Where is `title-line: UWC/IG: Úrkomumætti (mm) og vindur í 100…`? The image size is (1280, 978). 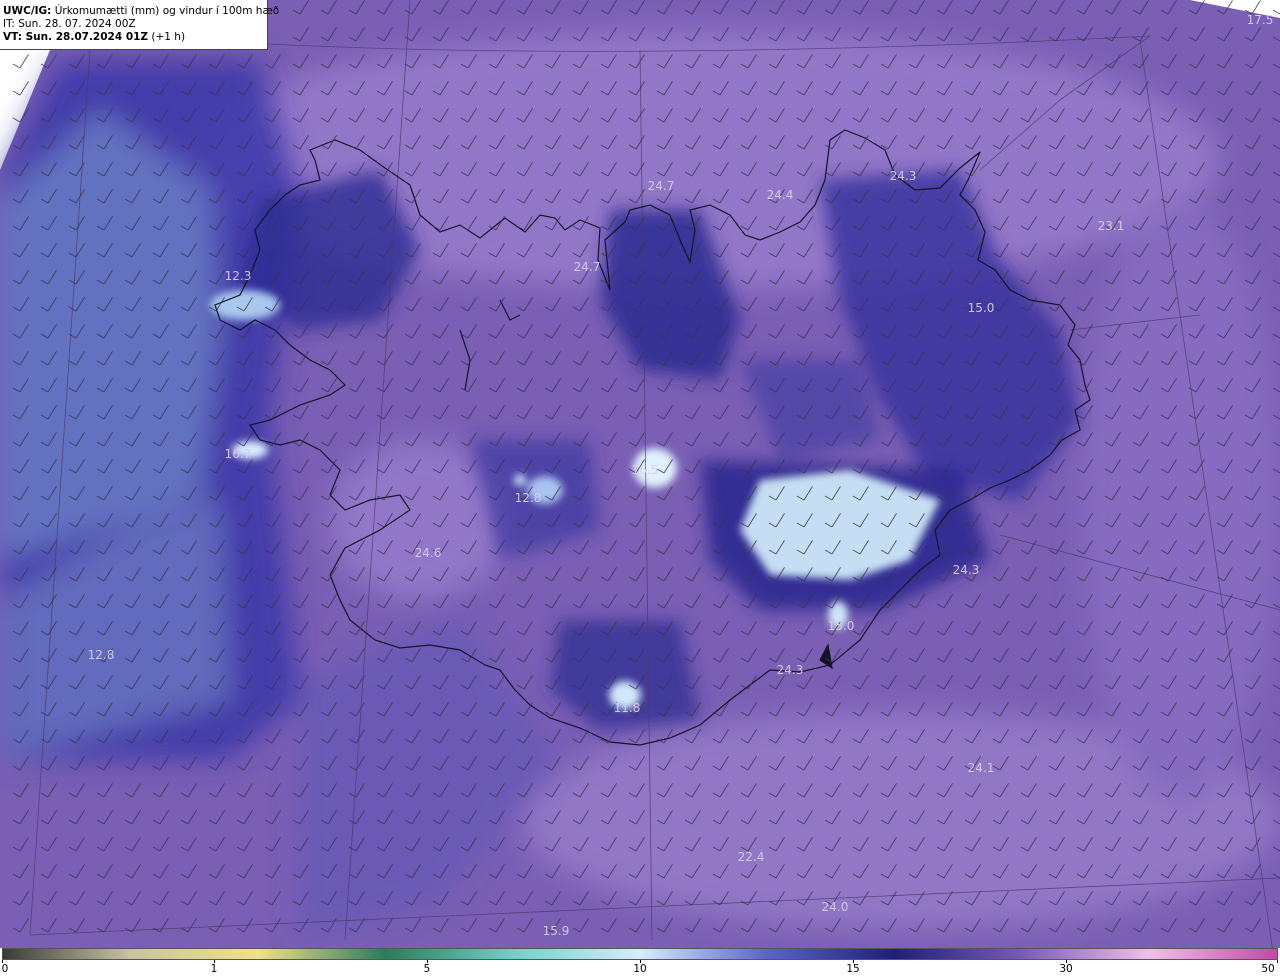
title-line: UWC/IG: Úrkomumætti (mm) og vindur í 100… is located at coordinates (141, 11).